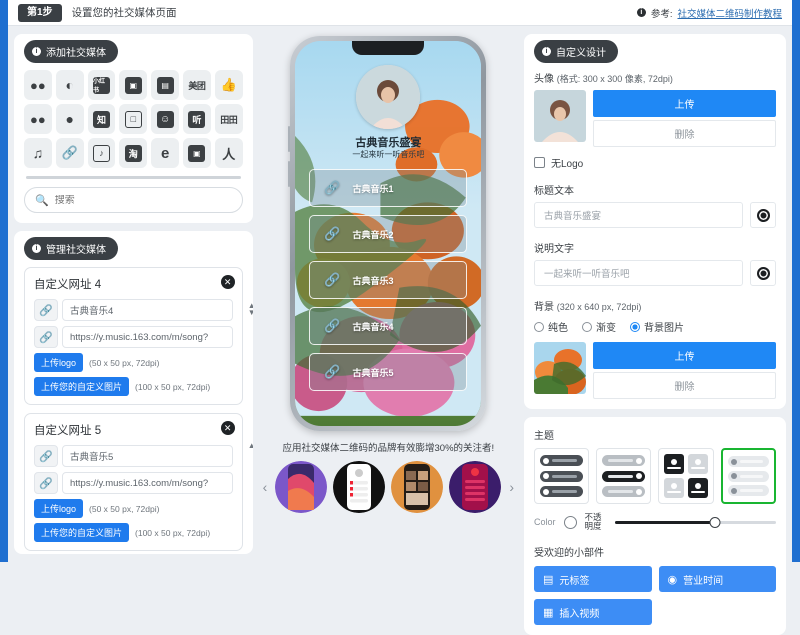  Describe the element at coordinates (684, 133) in the screenshot. I see `avatar-delete-button: 删除` at that location.